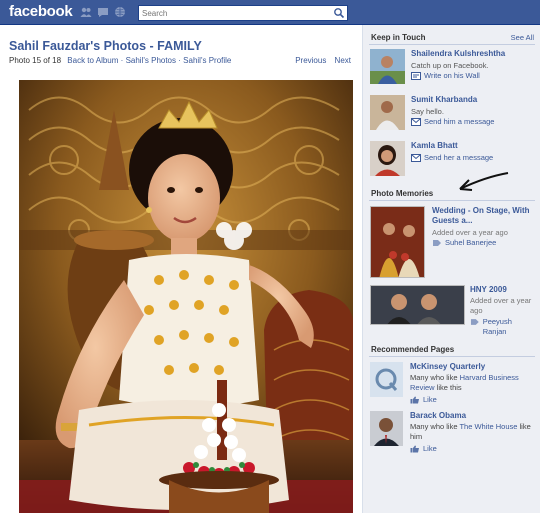 The height and width of the screenshot is (513, 540). I want to click on keep-in-touch-title: Keep in Touch, so click(398, 37).